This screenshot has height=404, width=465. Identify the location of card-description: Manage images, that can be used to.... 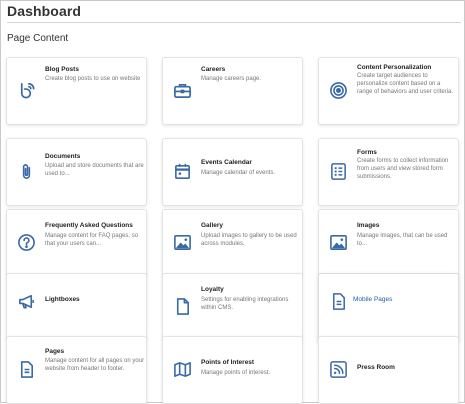
(402, 240).